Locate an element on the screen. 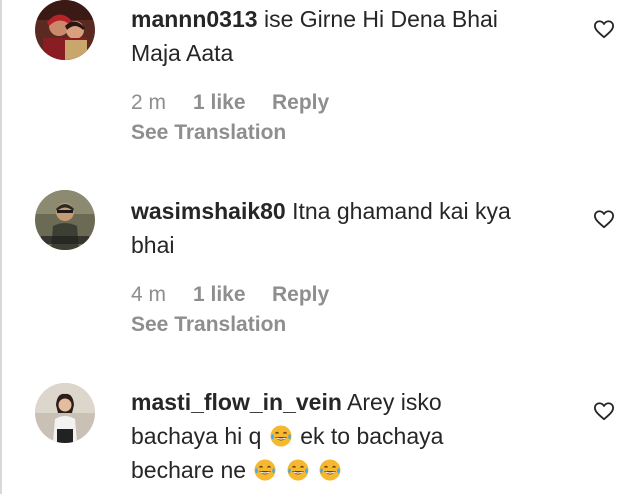 This screenshot has width=640, height=494. comment-time: 2 m is located at coordinates (149, 102).